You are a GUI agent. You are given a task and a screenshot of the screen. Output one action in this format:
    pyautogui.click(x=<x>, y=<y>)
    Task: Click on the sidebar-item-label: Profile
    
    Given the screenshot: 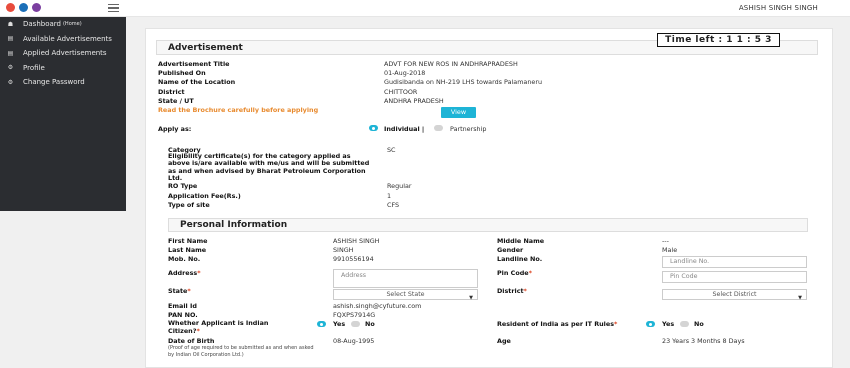 What is the action you would take?
    pyautogui.click(x=34, y=67)
    